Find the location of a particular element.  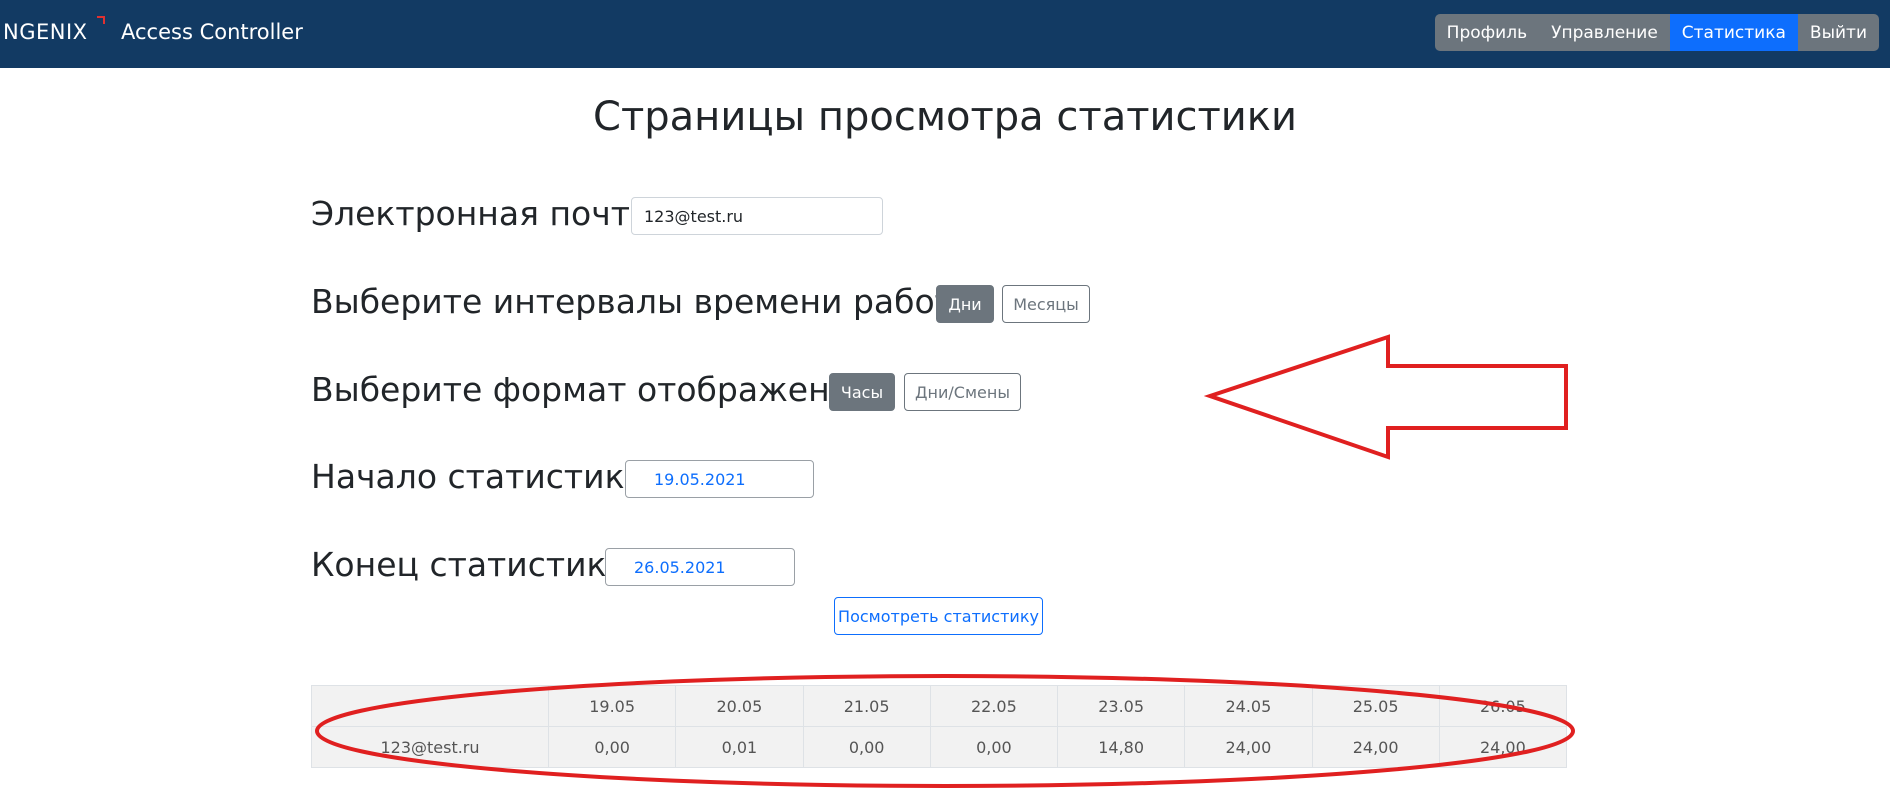

end-date-label: Конец статистики is located at coordinates (469, 564).